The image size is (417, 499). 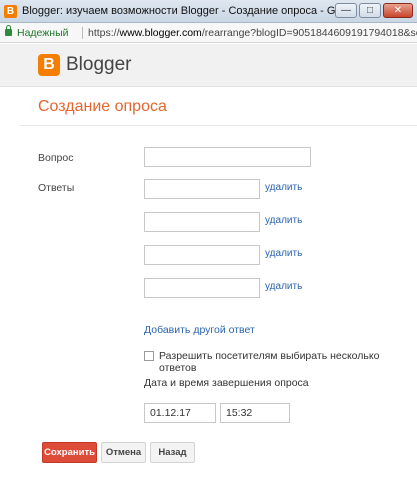 I want to click on window-controls: — □ ✕, so click(x=374, y=10).